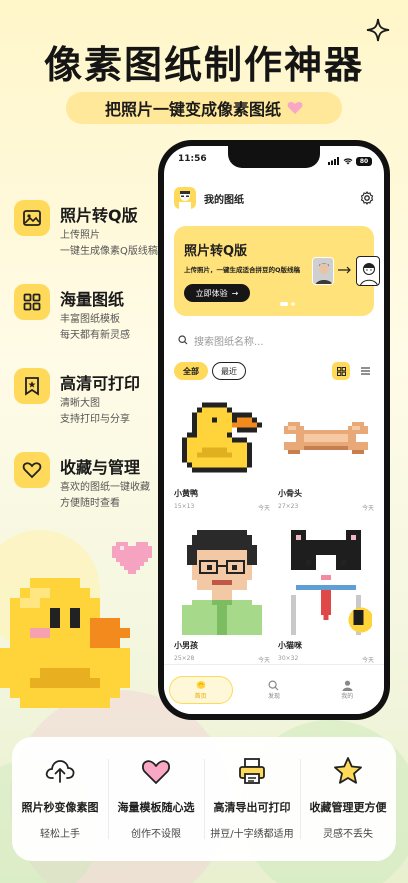 This screenshot has height=883, width=408. I want to click on status-time: 11:56, so click(192, 159).